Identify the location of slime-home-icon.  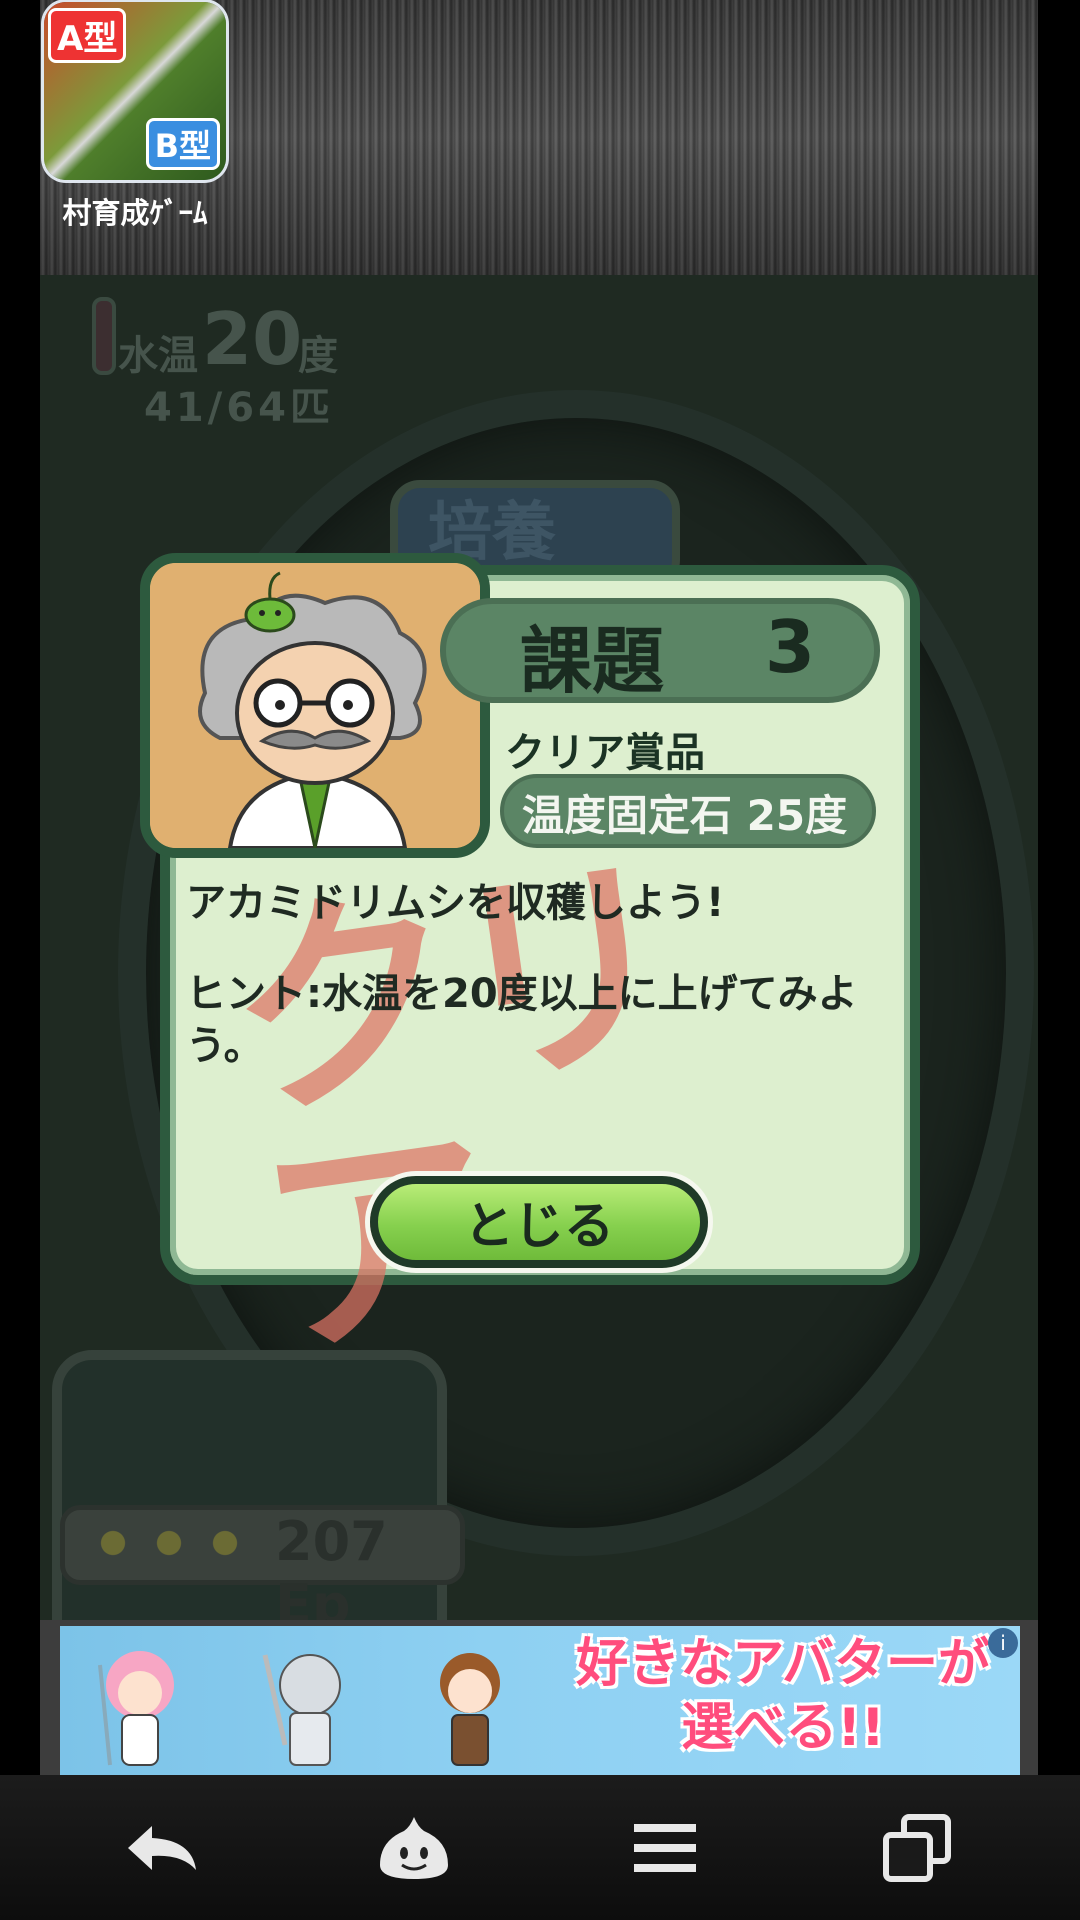
(414, 1847).